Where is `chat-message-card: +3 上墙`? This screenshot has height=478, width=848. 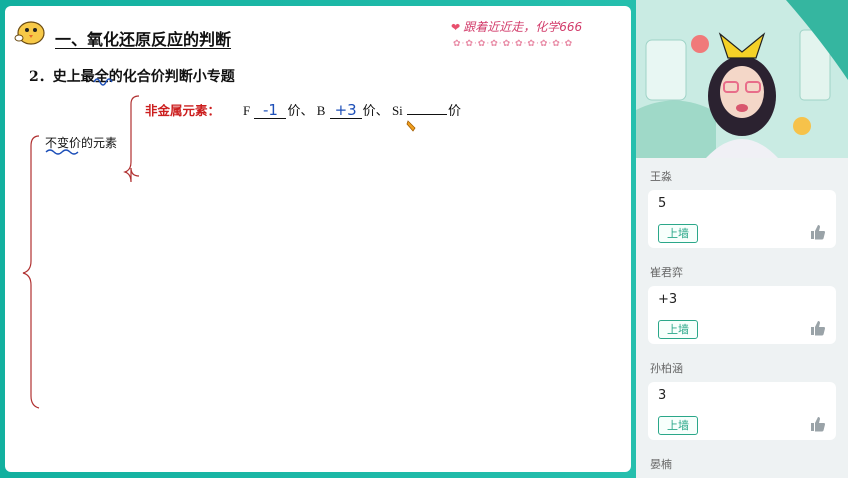 chat-message-card: +3 上墙 is located at coordinates (742, 315).